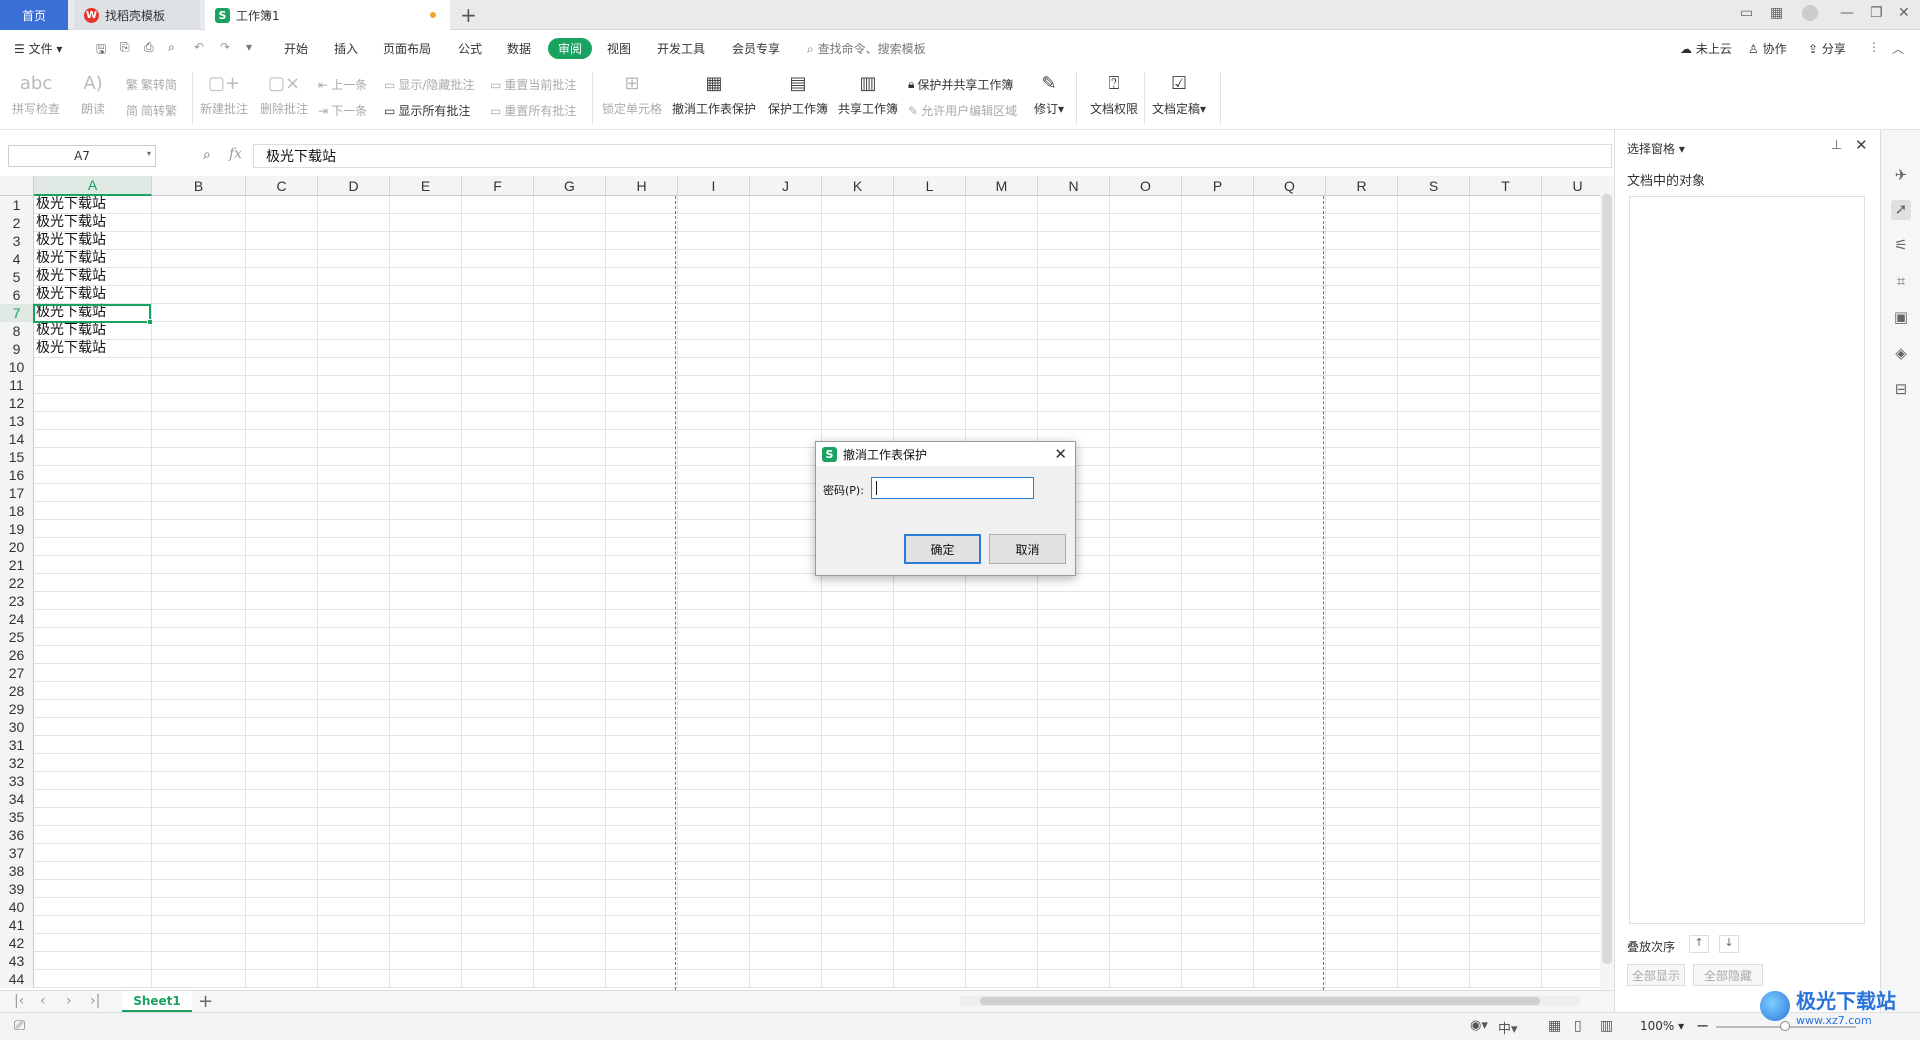  I want to click on cell-f42, so click(498, 943).